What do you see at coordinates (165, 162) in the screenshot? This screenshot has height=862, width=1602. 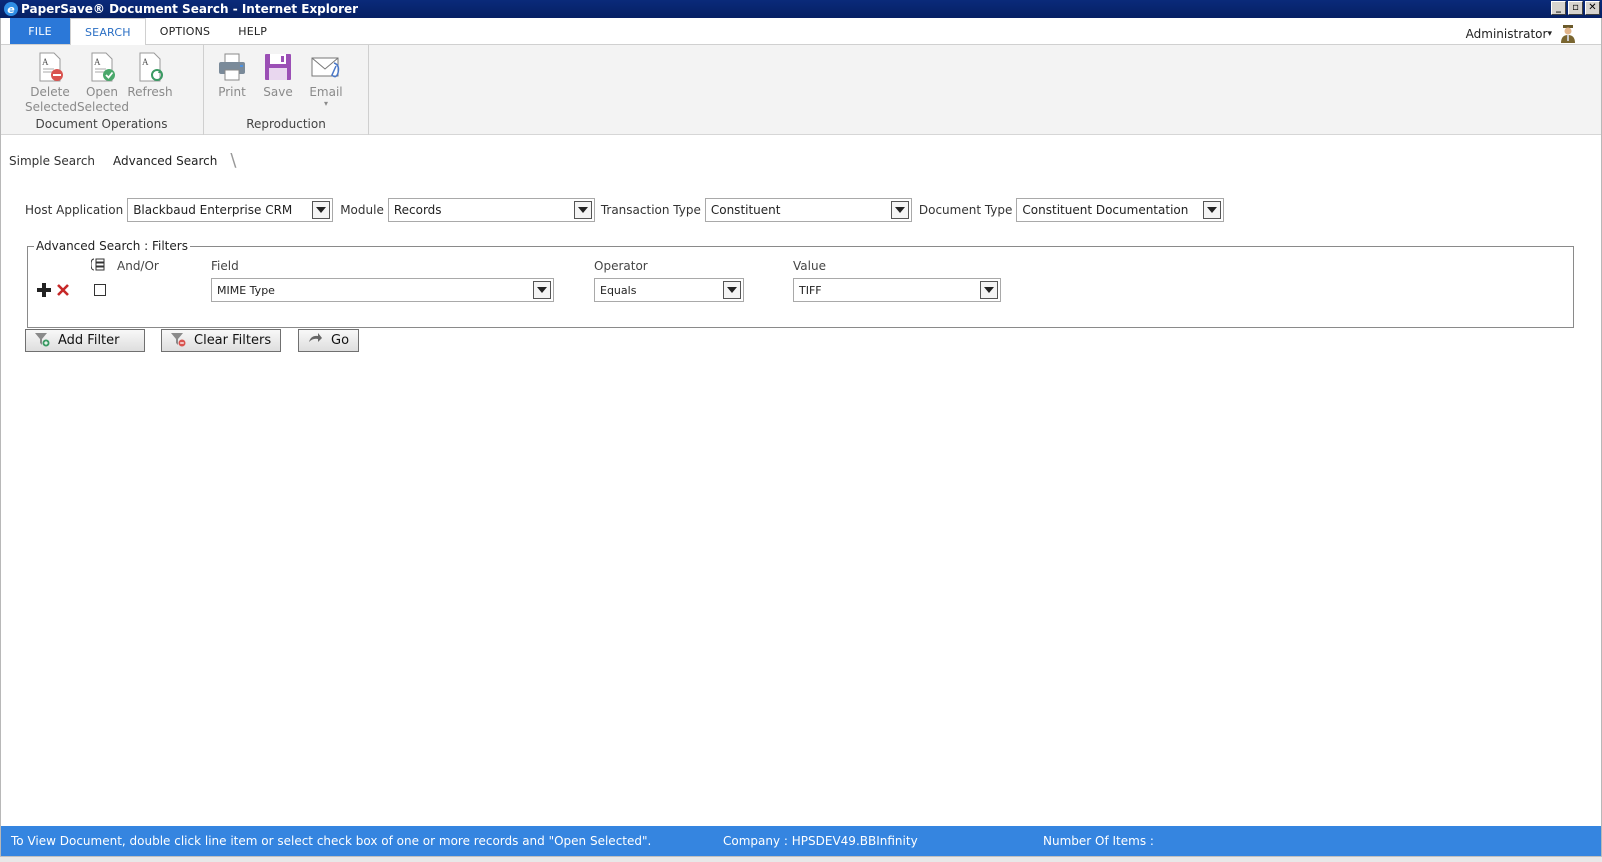 I see `tab-advanced-search: Advanced Search` at bounding box center [165, 162].